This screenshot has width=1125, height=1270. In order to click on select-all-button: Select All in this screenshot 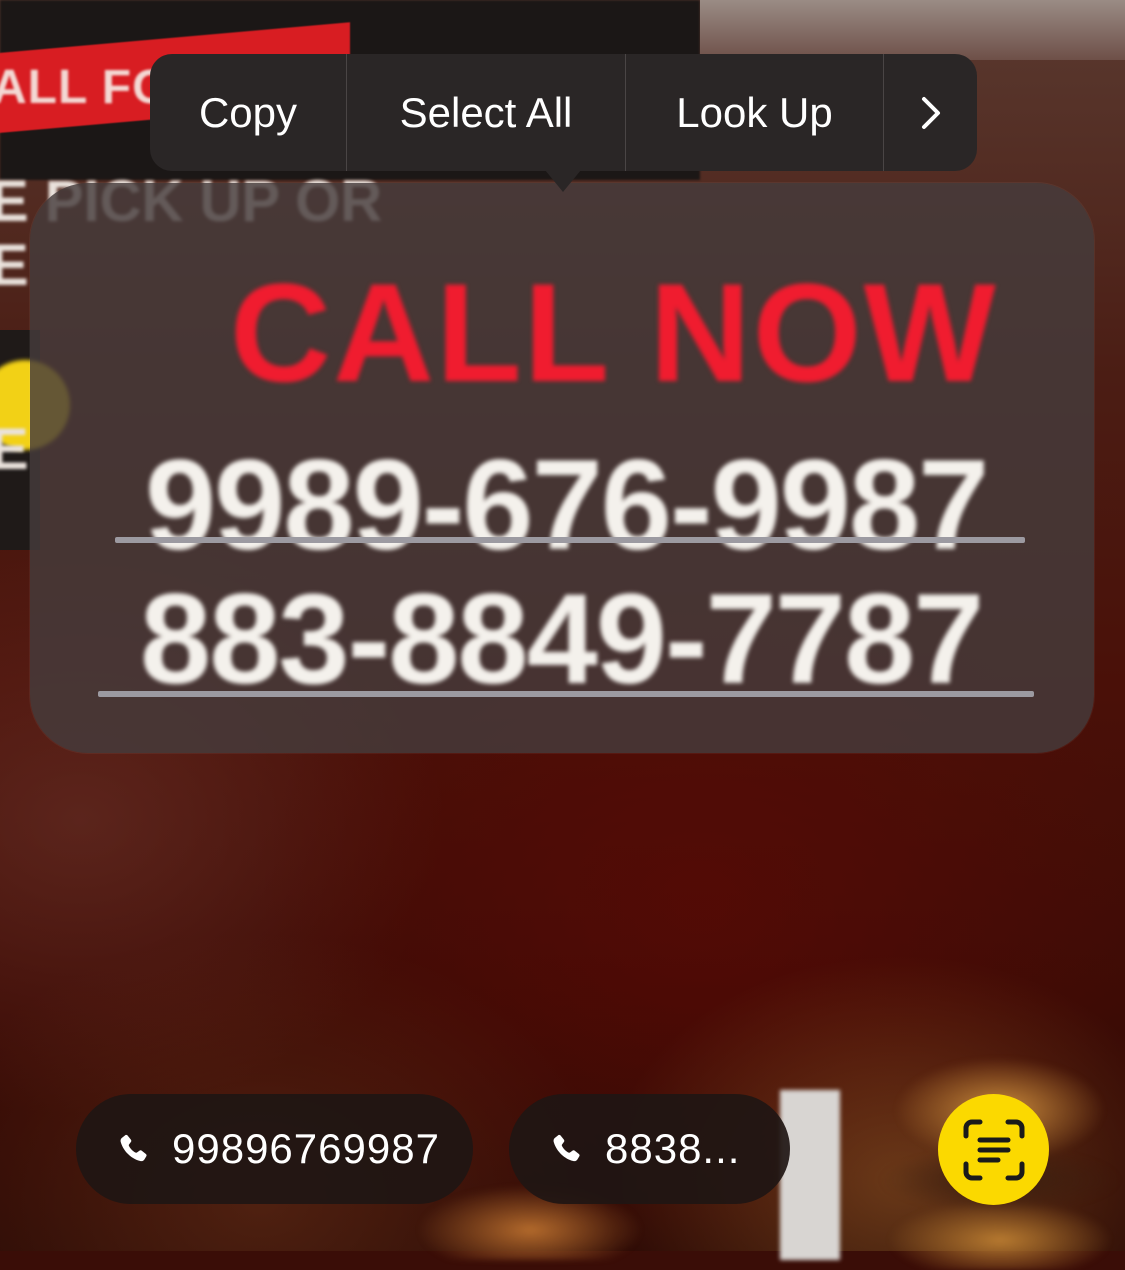, I will do `click(486, 112)`.